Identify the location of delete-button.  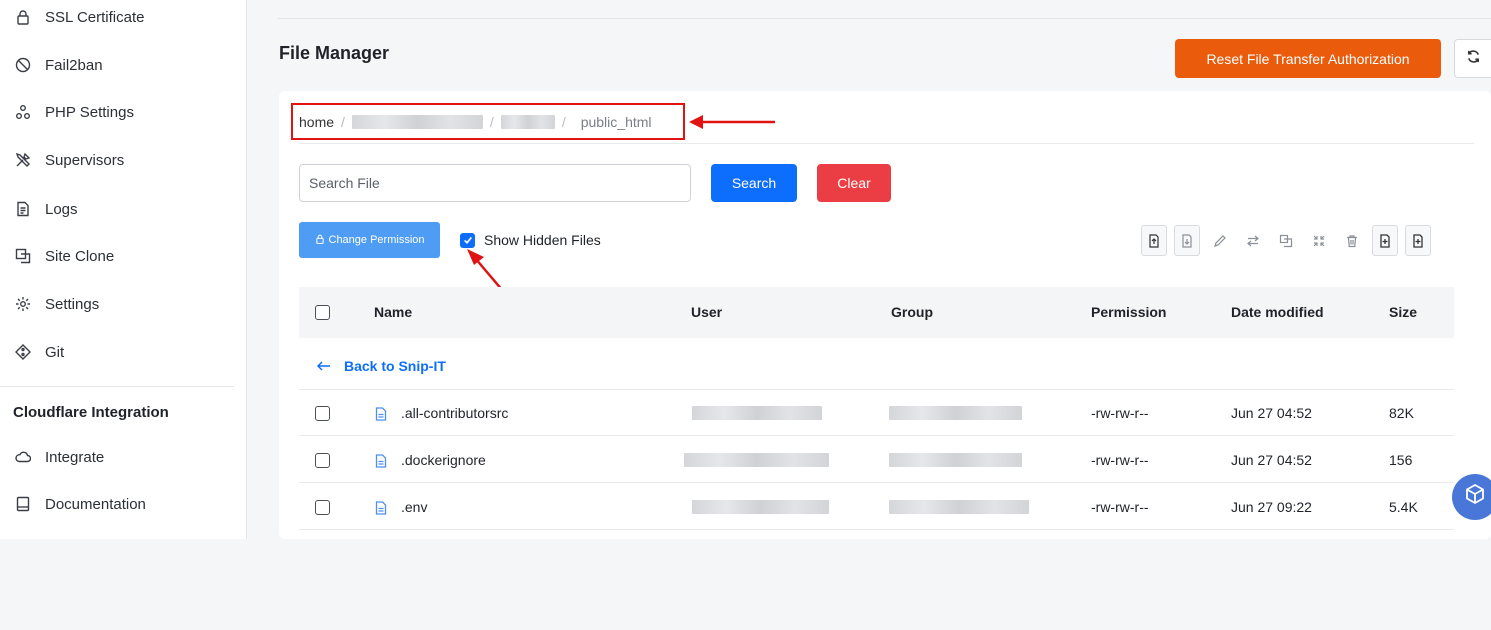
(1352, 240).